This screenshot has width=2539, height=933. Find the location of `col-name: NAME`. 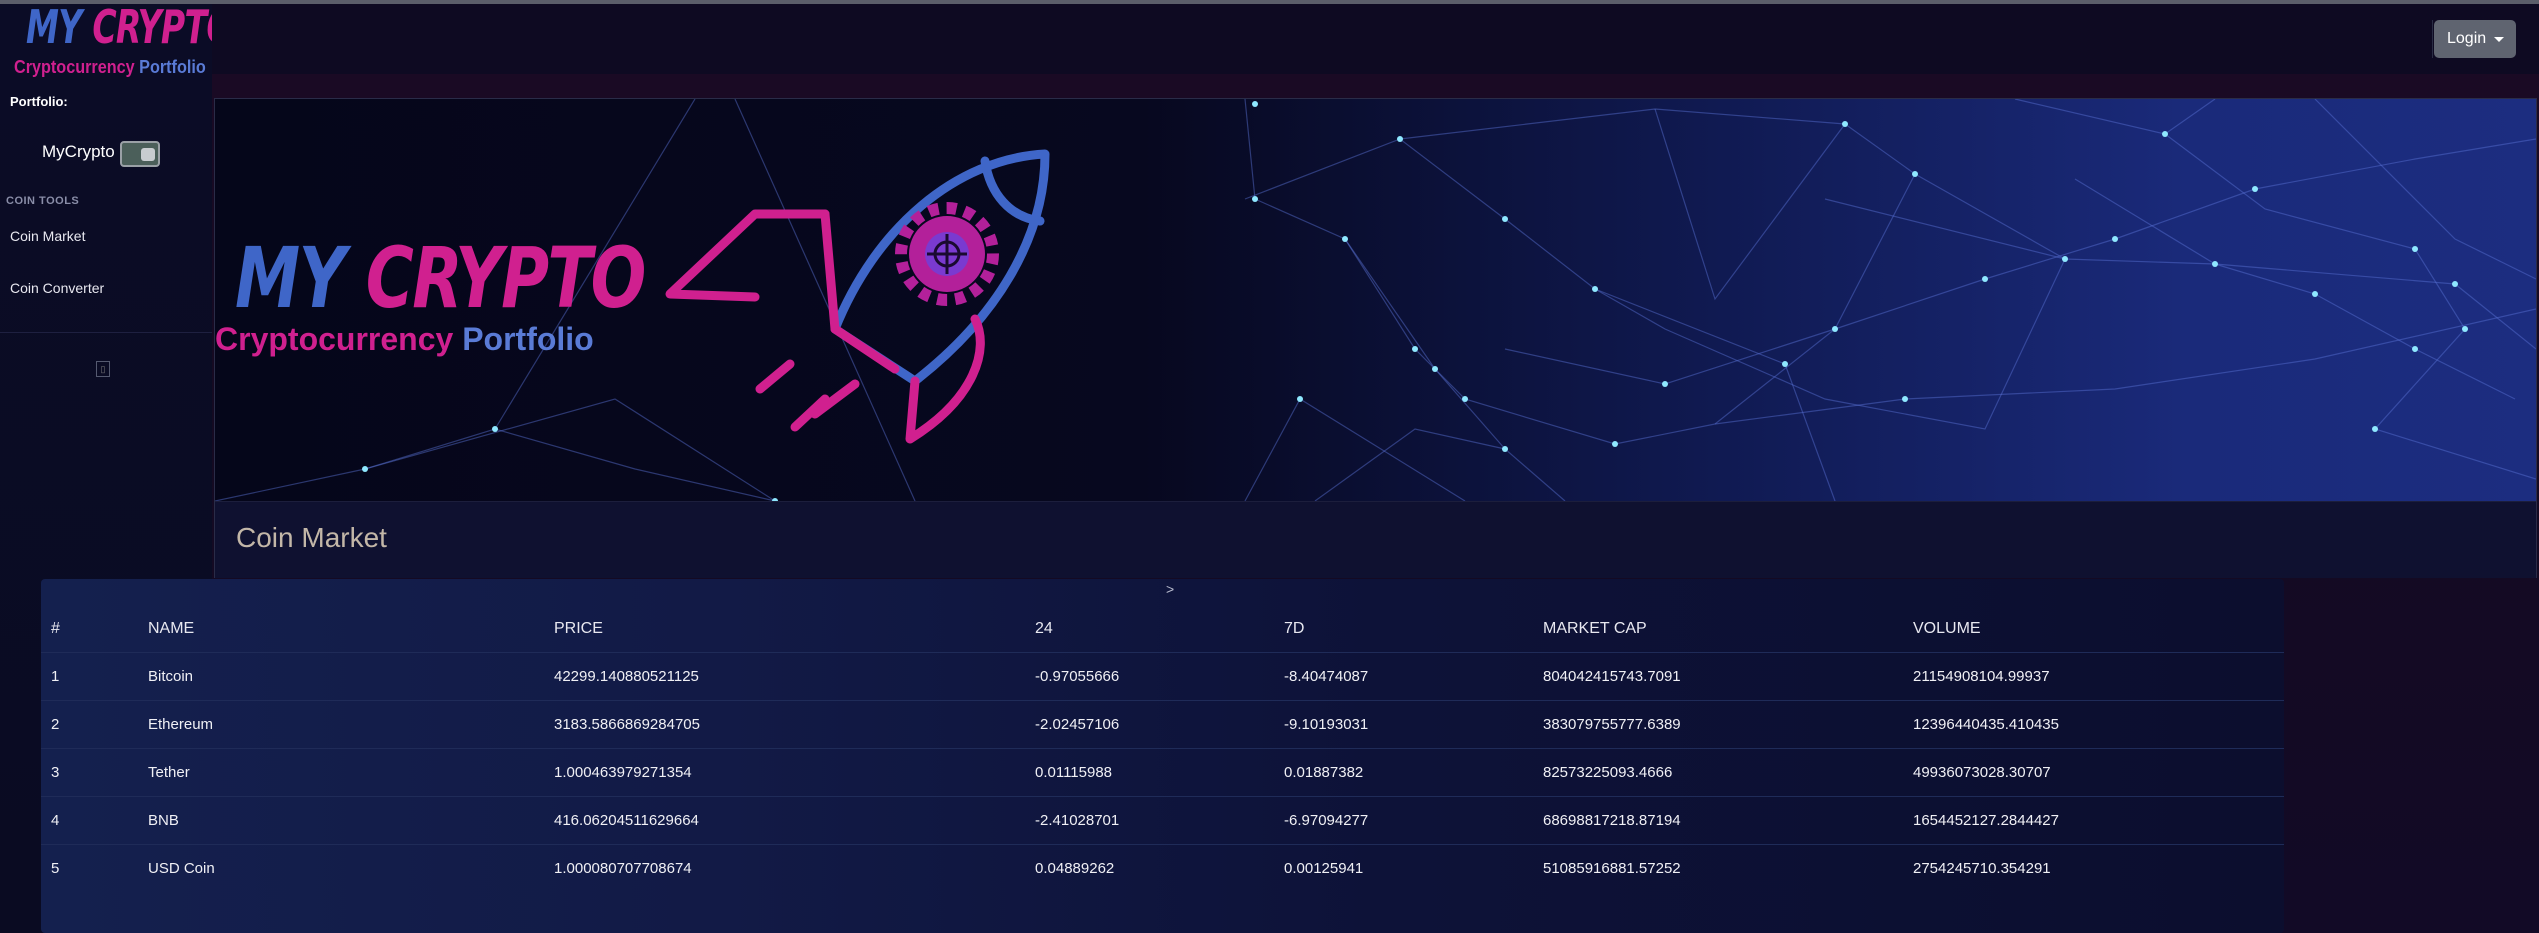

col-name: NAME is located at coordinates (351, 629).